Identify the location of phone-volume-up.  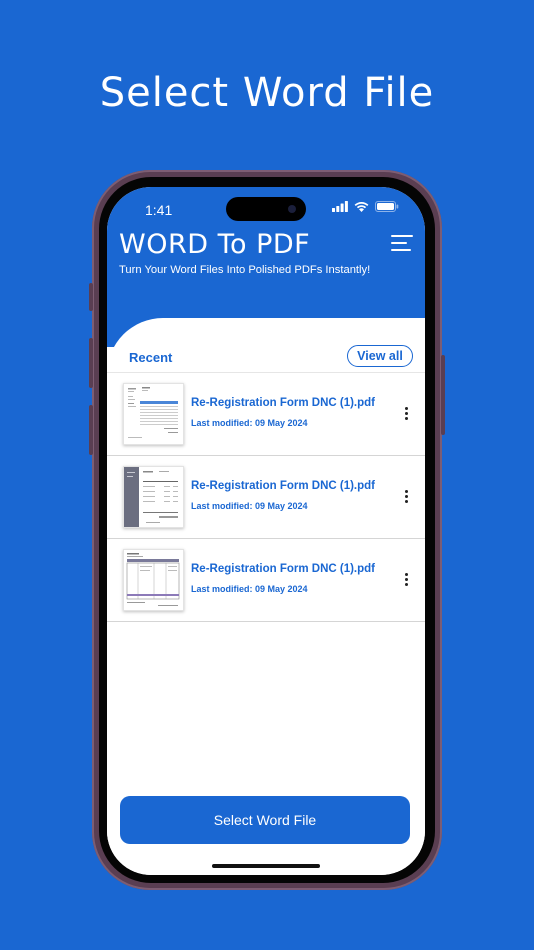
(91, 363).